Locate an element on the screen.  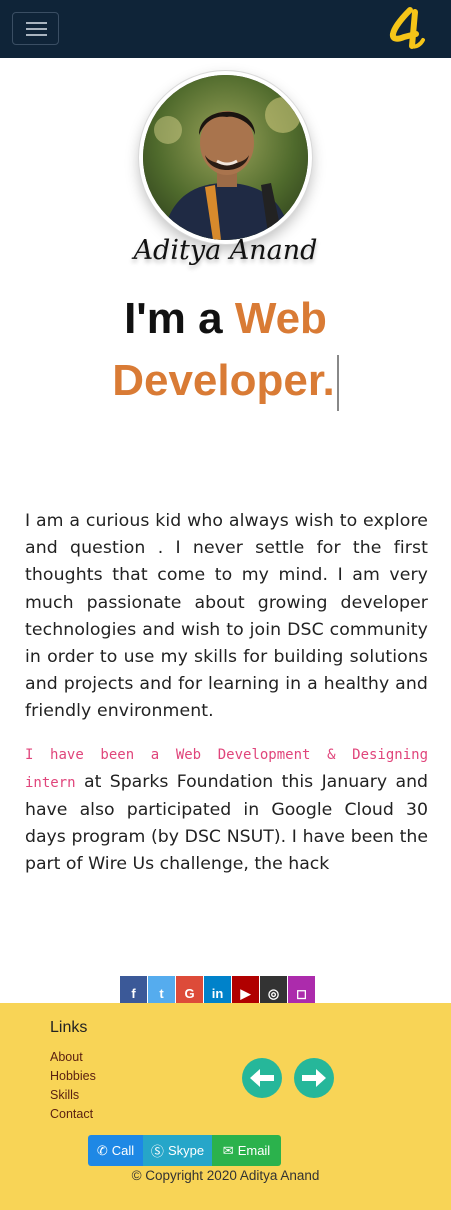
headline-accent-developer: Developer. is located at coordinates (223, 380).